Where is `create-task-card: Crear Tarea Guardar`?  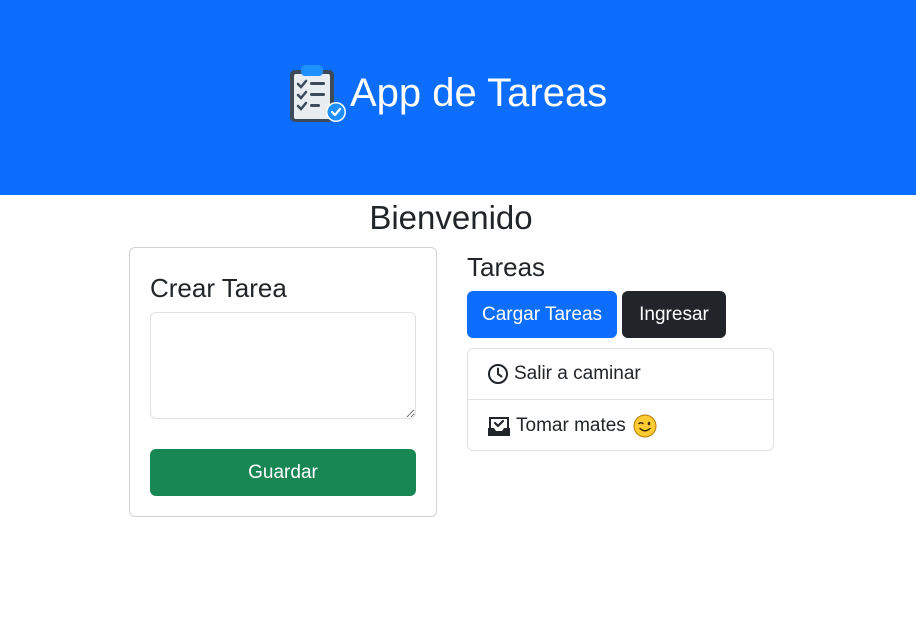
create-task-card: Crear Tarea Guardar is located at coordinates (283, 382).